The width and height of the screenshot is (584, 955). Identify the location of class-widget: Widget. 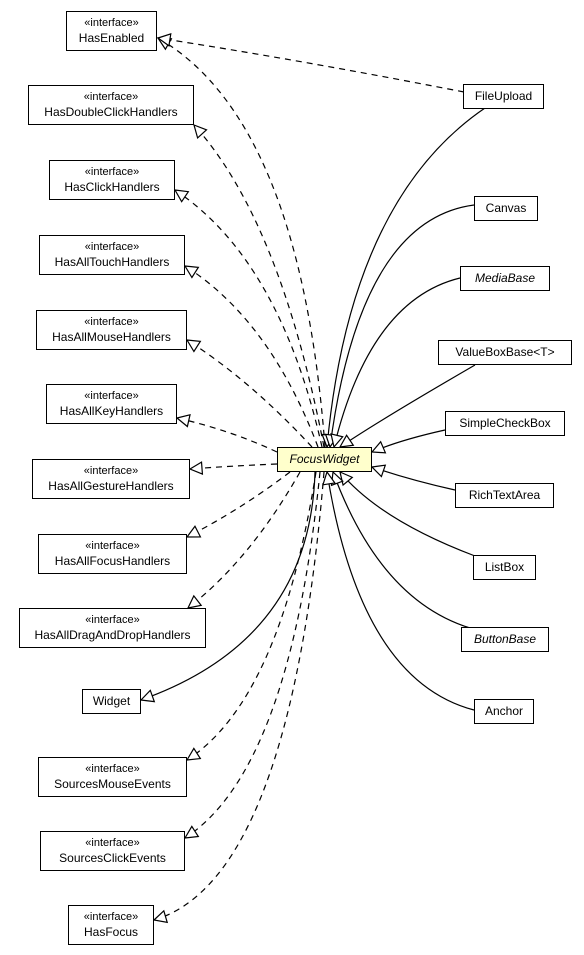
(111, 701).